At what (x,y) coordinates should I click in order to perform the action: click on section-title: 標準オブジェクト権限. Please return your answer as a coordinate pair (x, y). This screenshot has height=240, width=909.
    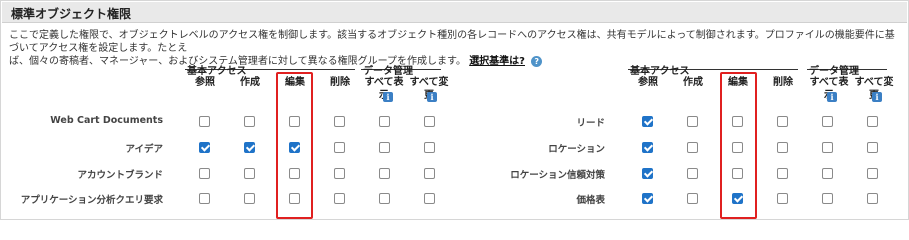
    Looking at the image, I should click on (71, 14).